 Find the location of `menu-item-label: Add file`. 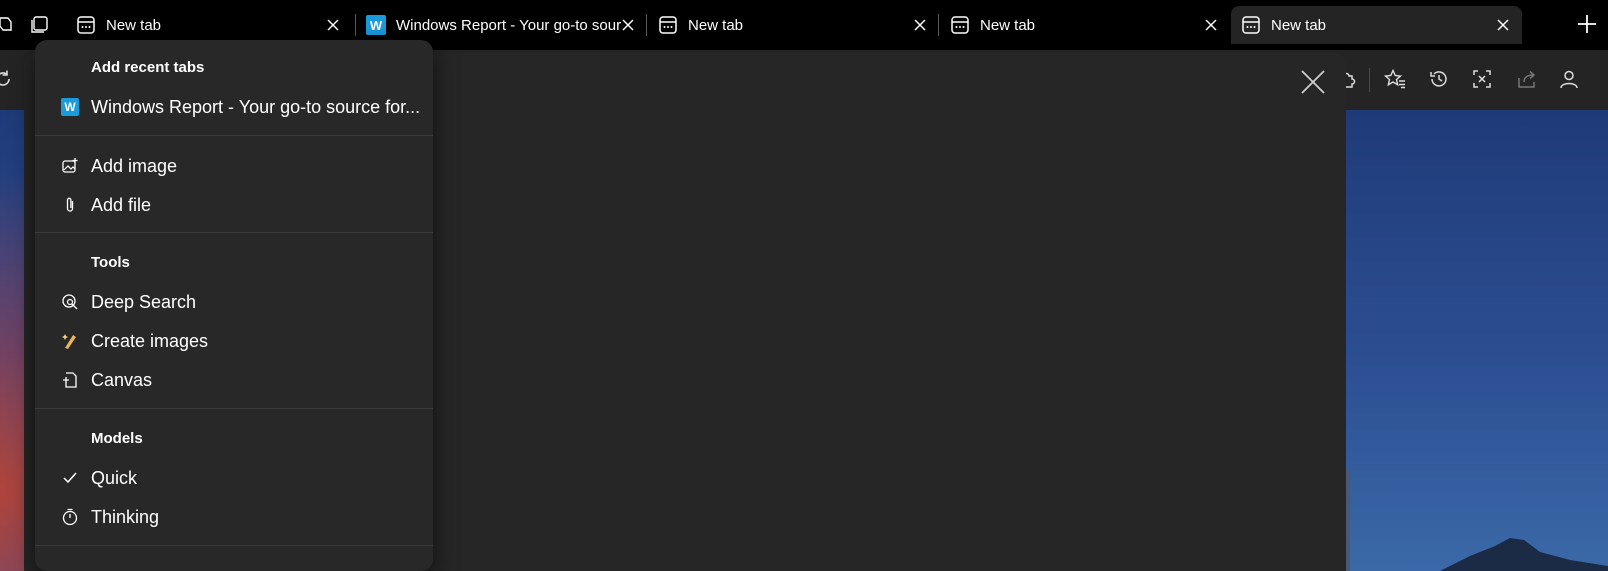

menu-item-label: Add file is located at coordinates (121, 204).